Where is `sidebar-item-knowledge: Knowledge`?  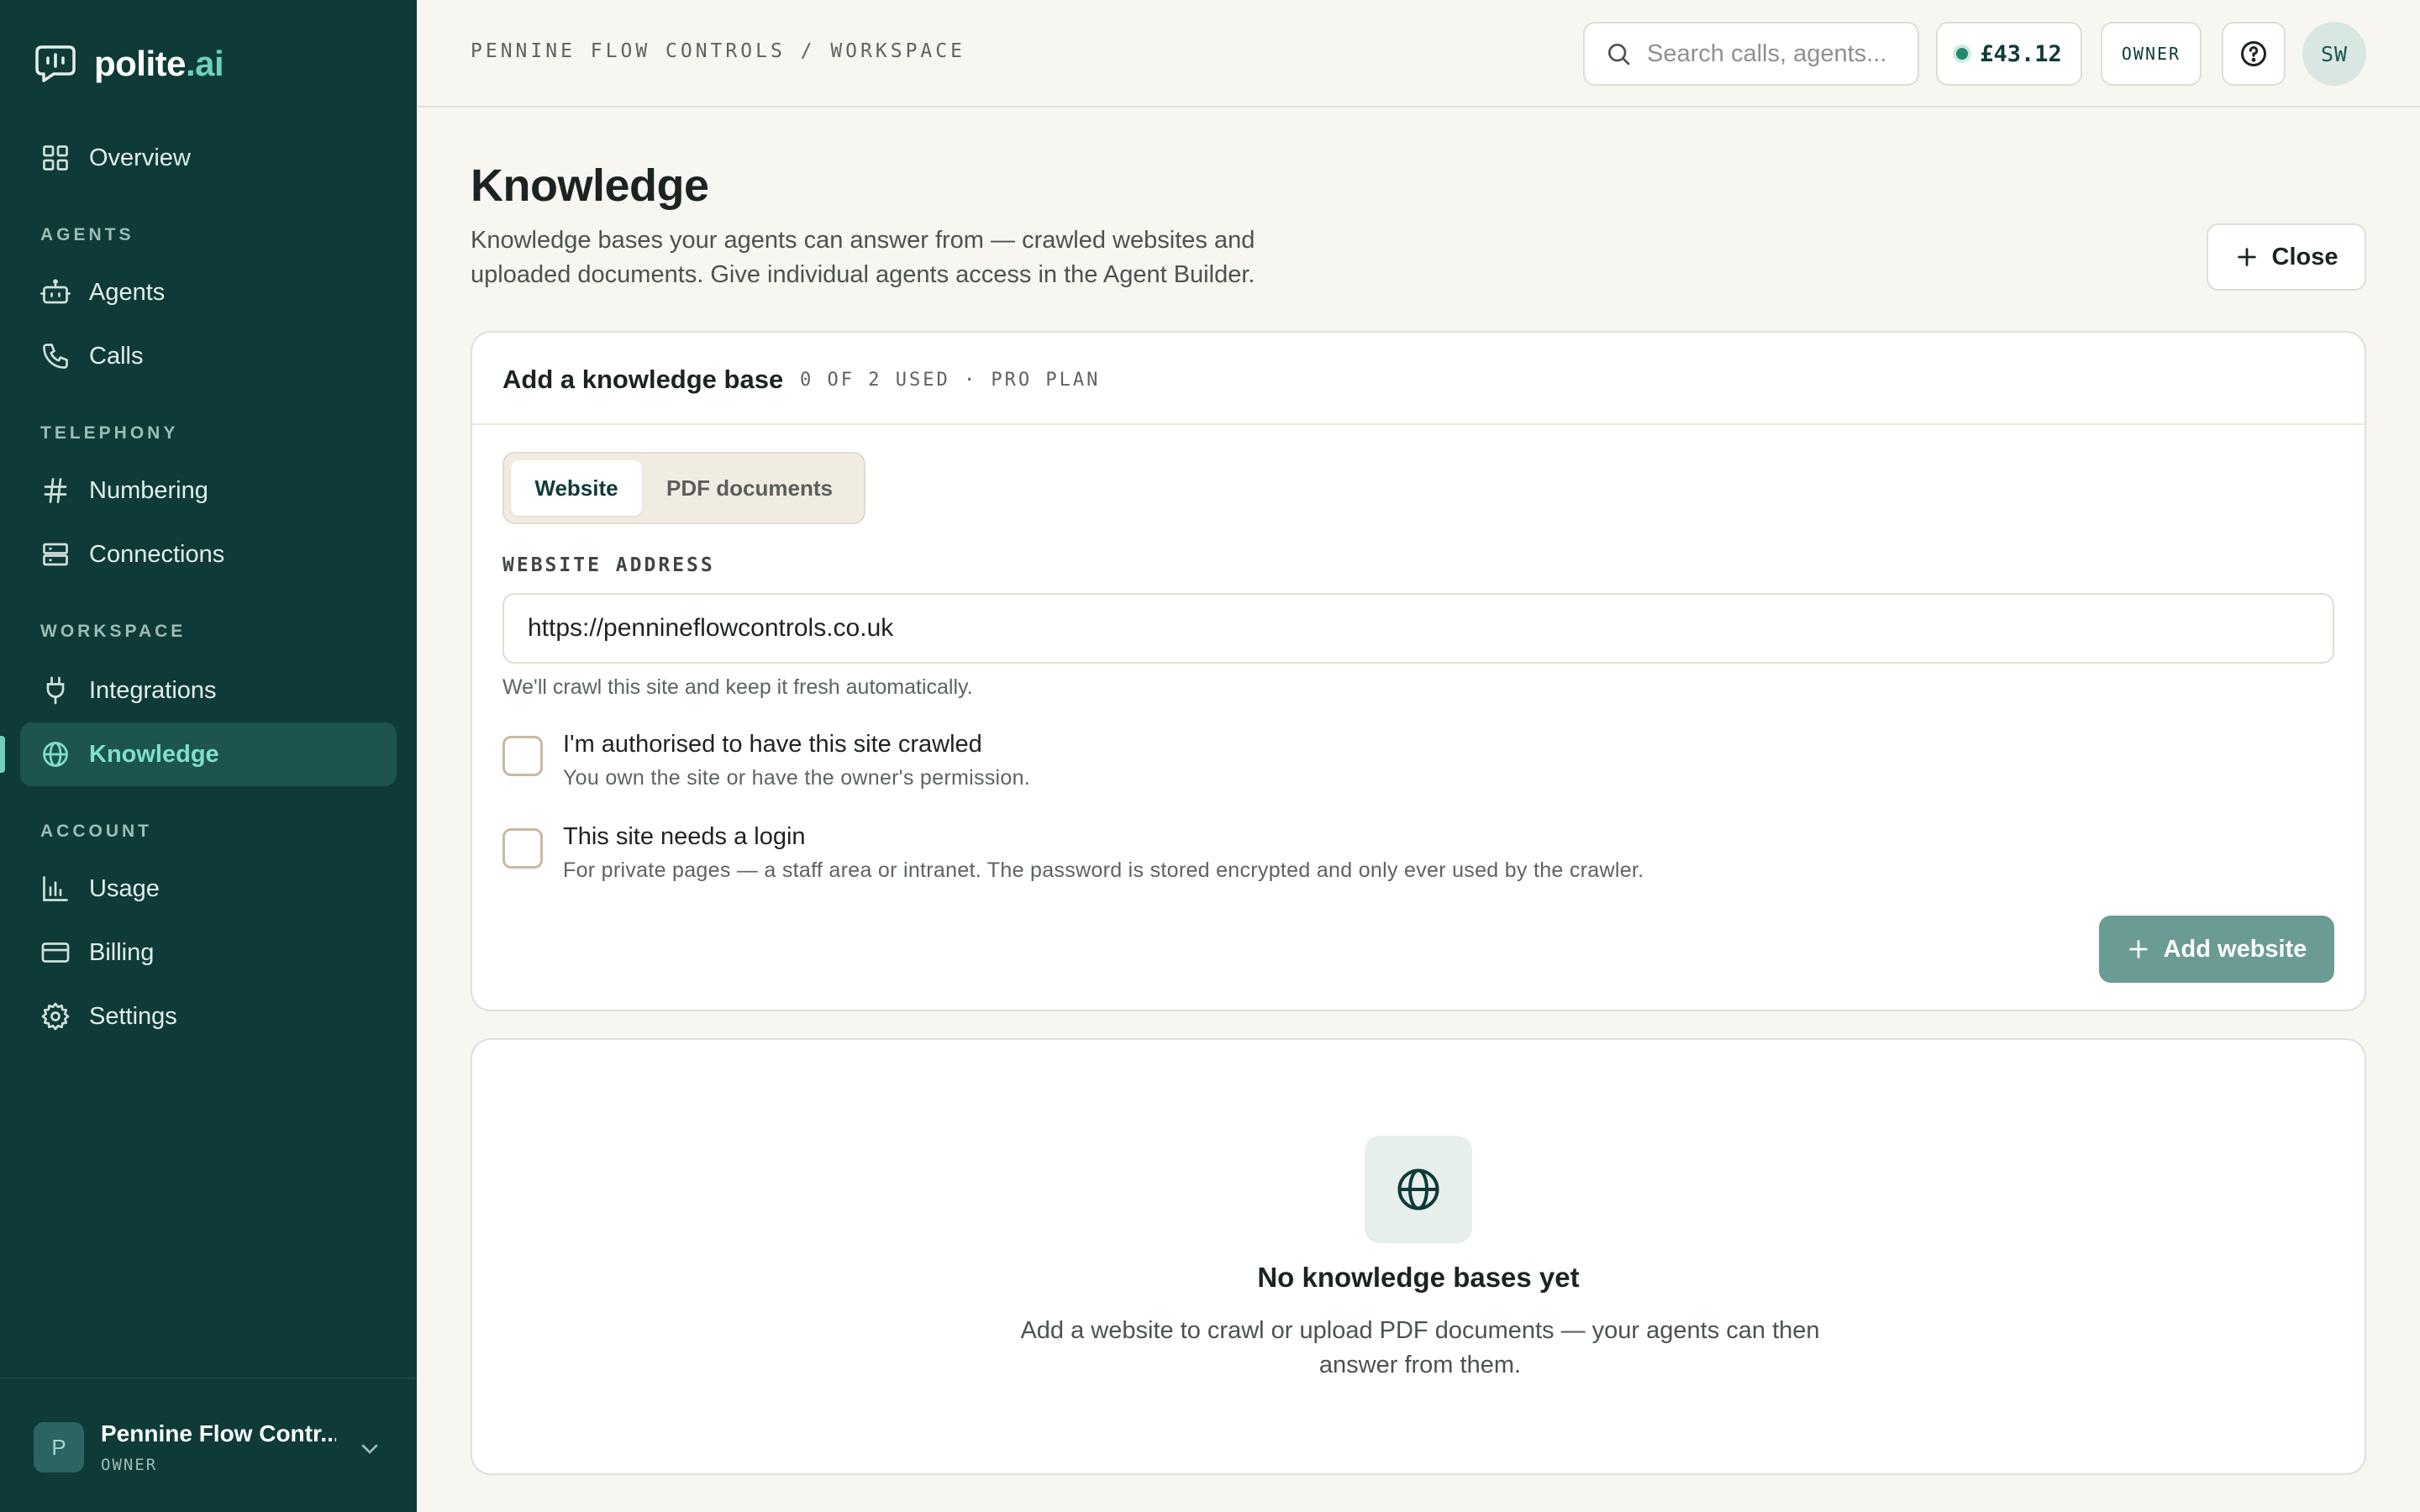
sidebar-item-knowledge: Knowledge is located at coordinates (208, 754).